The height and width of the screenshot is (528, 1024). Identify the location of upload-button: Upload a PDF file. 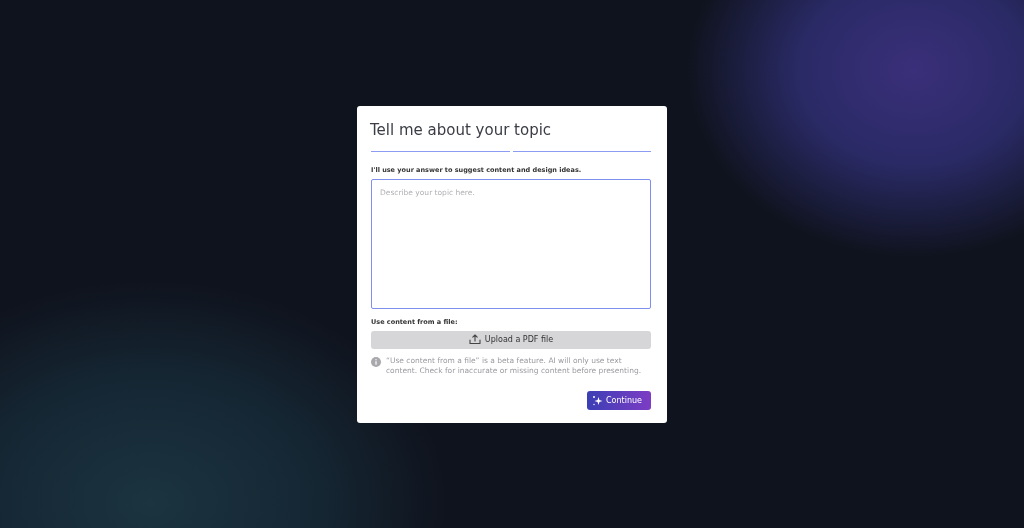
(511, 339).